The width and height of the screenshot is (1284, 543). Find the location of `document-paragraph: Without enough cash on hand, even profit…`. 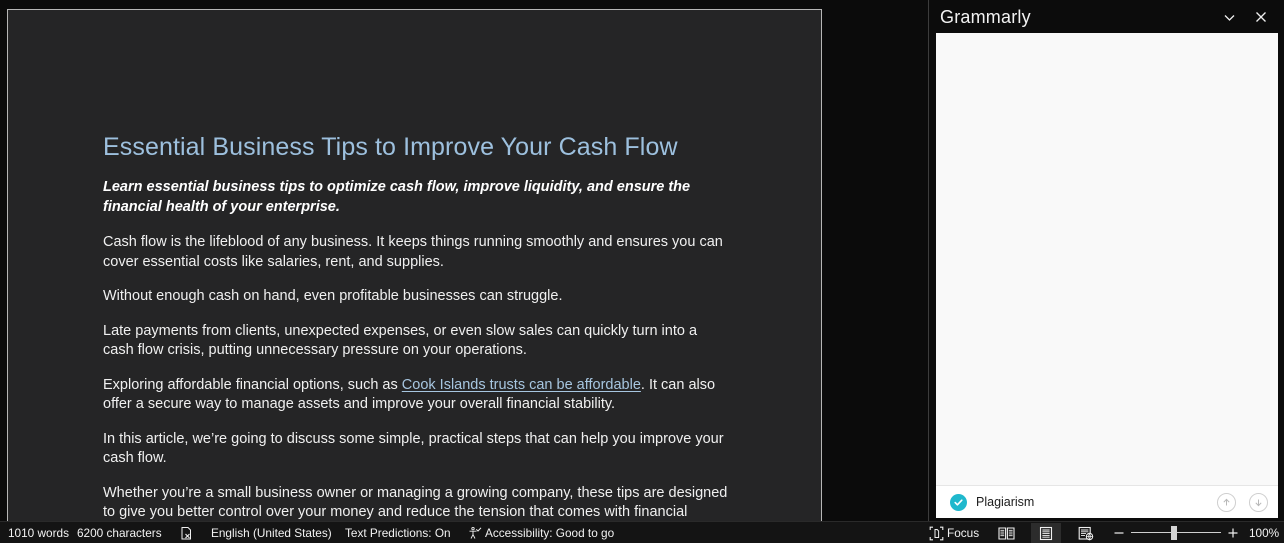

document-paragraph: Without enough cash on hand, even profit… is located at coordinates (333, 296).